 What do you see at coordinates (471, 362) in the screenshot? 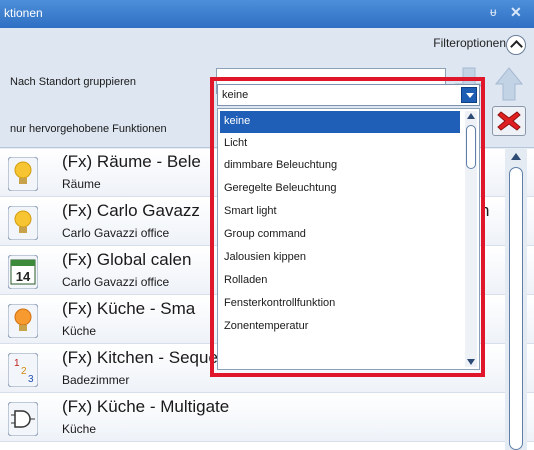
I see `scroll-down-icon` at bounding box center [471, 362].